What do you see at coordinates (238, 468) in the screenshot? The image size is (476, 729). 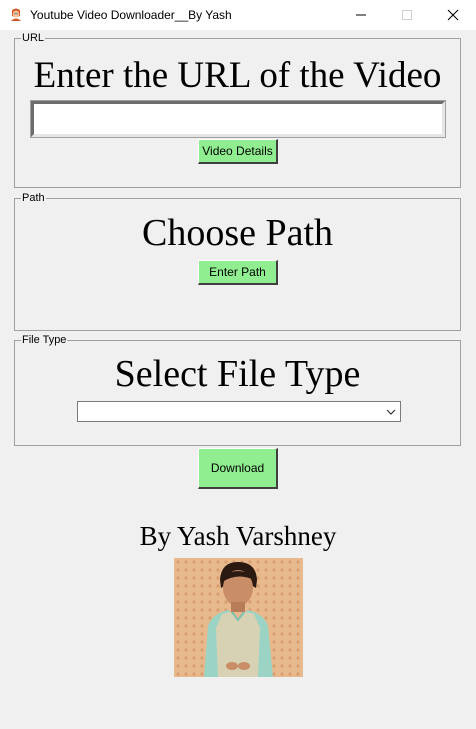 I see `download-button: Download` at bounding box center [238, 468].